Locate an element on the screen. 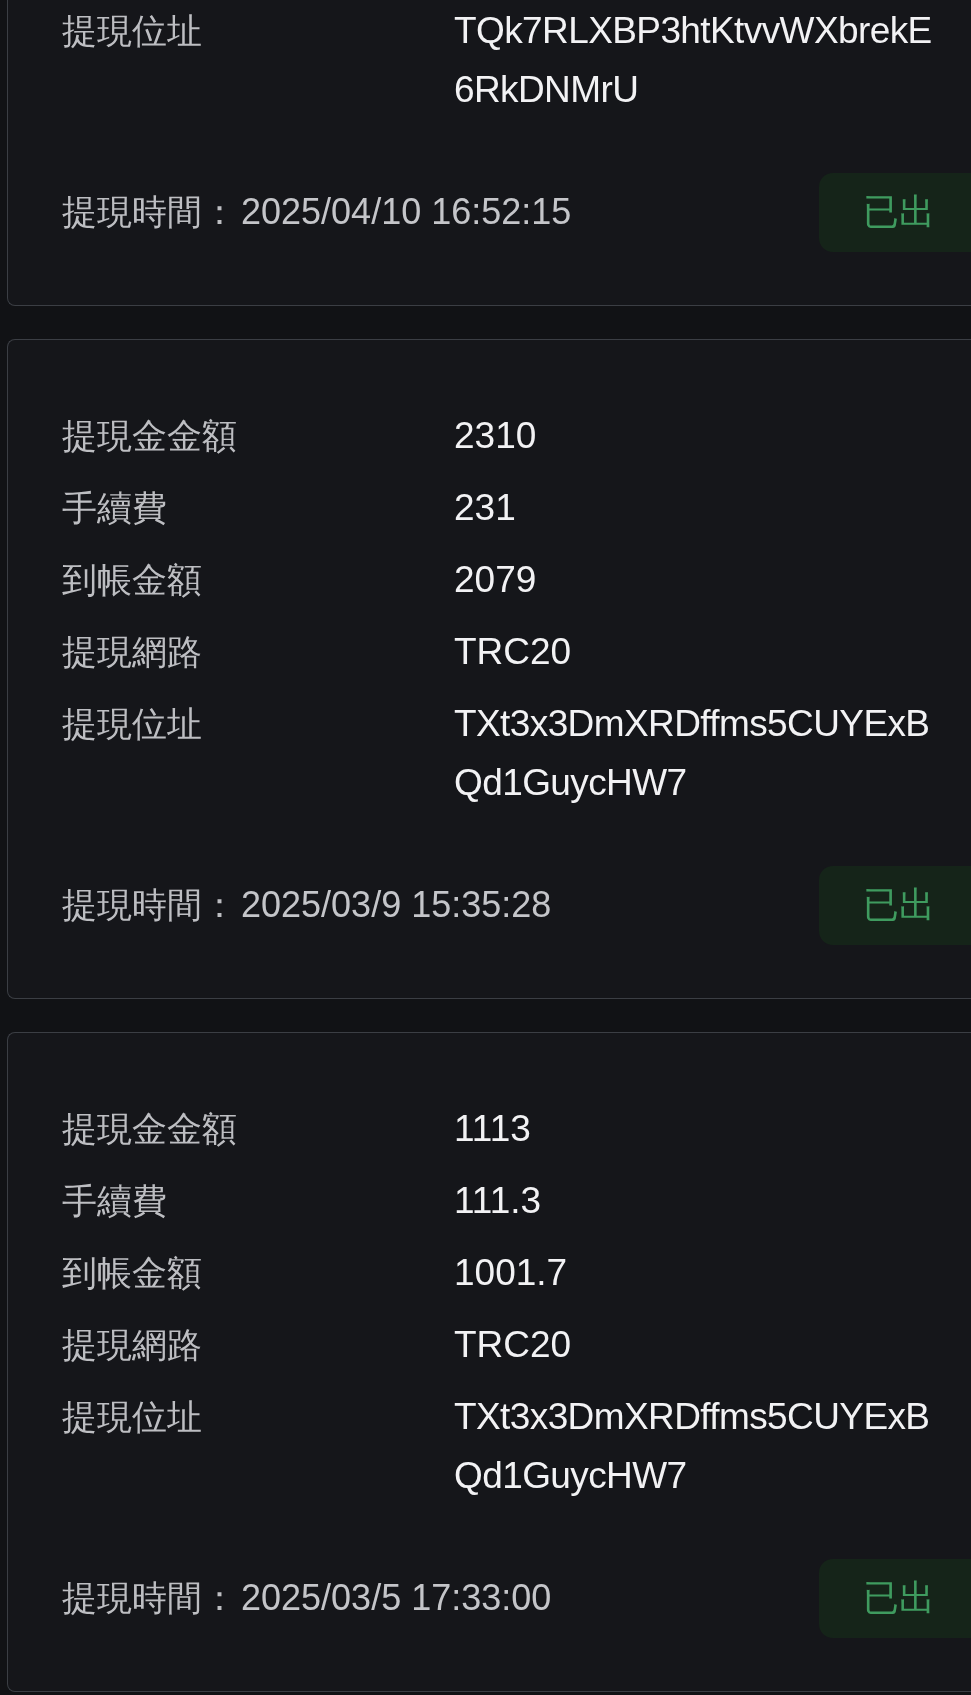 The width and height of the screenshot is (971, 1695). field-value: 1113 is located at coordinates (492, 1129).